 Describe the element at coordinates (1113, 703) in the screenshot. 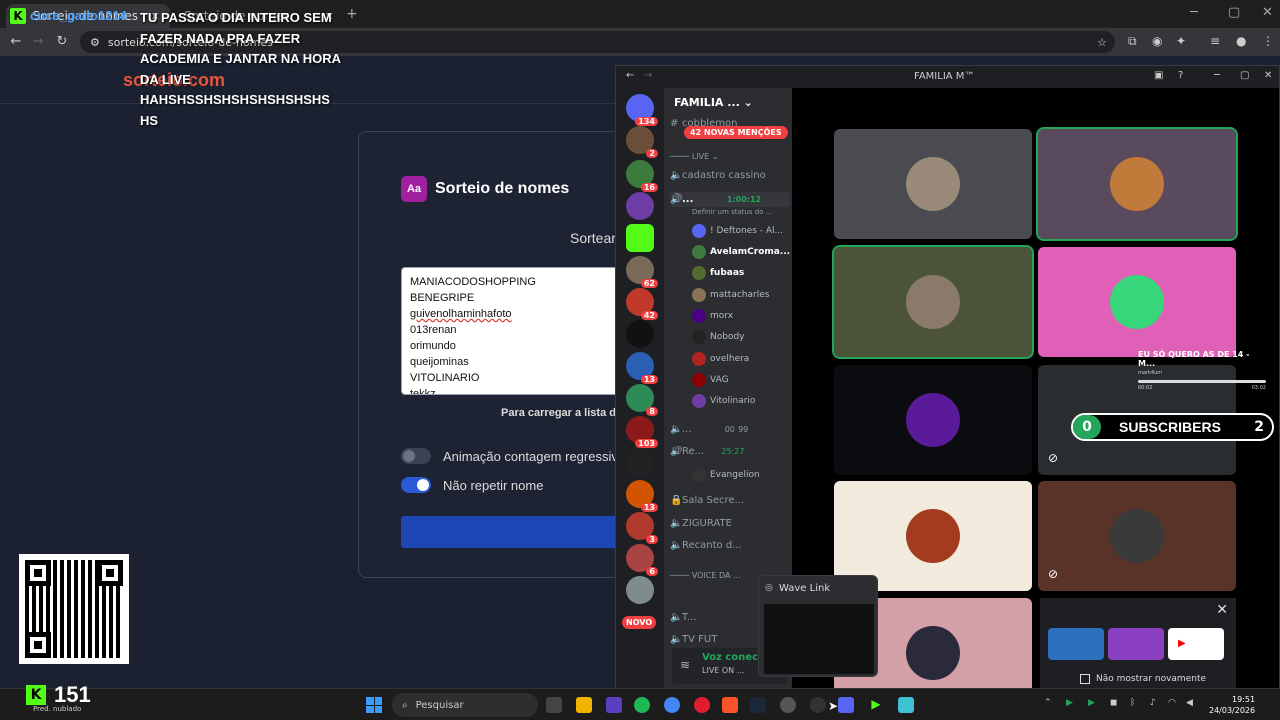

I see `tray-discord-icon: ◼` at that location.